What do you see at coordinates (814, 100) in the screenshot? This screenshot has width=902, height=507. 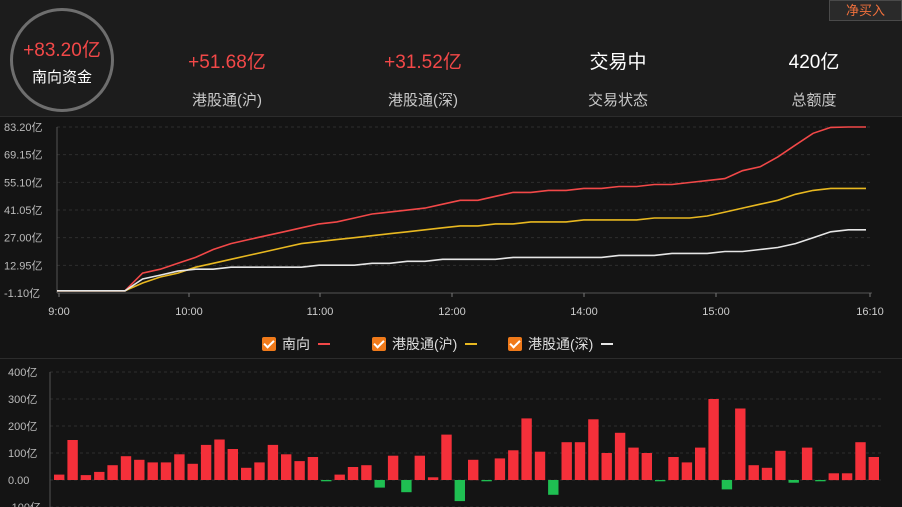 I see `stat-label: 总额度` at bounding box center [814, 100].